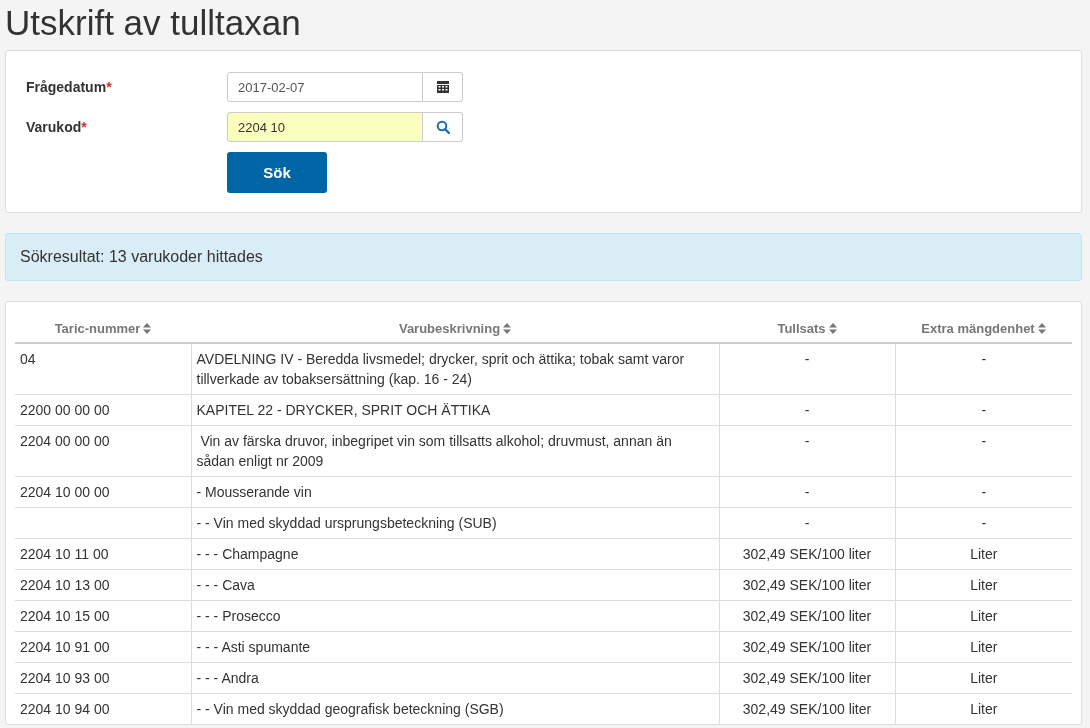 Image resolution: width=1090 pixels, height=728 pixels. What do you see at coordinates (434, 451) in the screenshot?
I see `table-cell-text: Vin av färska druvor, inbegripet vin som tillsatts alkohol; druvmust, annan än sådan enligt nr 2009` at bounding box center [434, 451].